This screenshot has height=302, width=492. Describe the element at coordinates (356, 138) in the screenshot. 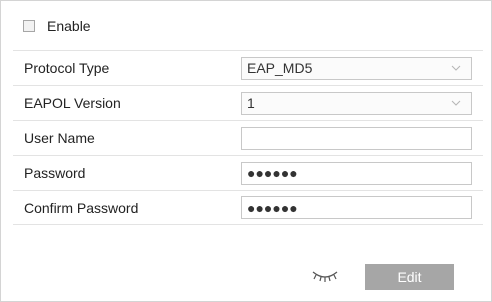

I see `user-name-input` at that location.